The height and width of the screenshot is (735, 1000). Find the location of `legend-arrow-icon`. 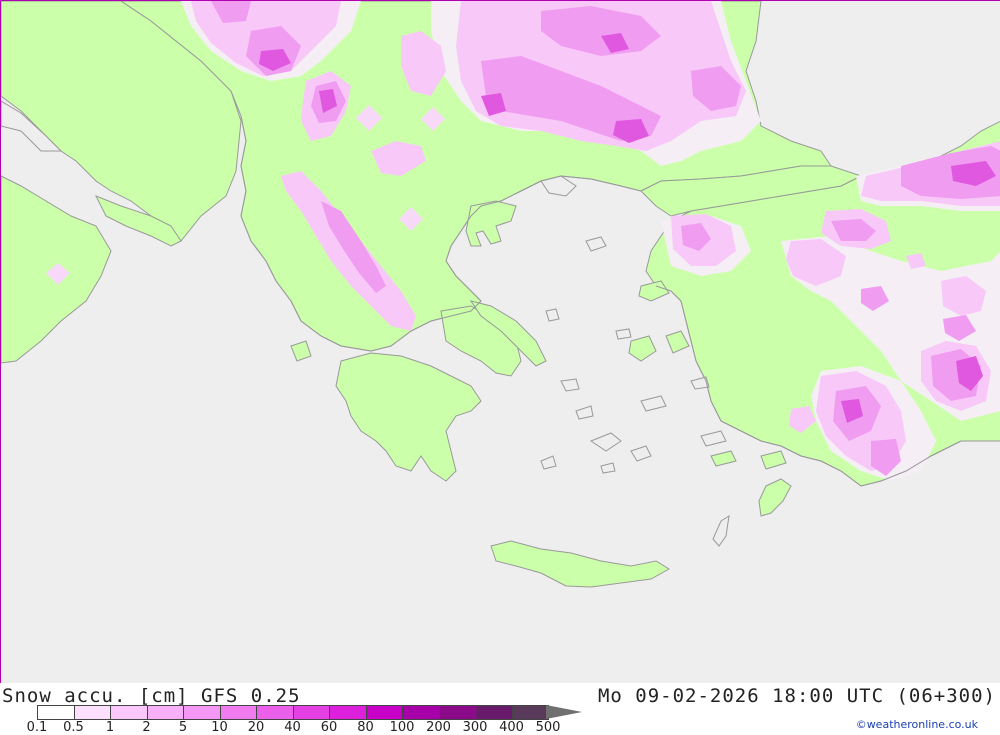

legend-arrow-icon is located at coordinates (564, 712).